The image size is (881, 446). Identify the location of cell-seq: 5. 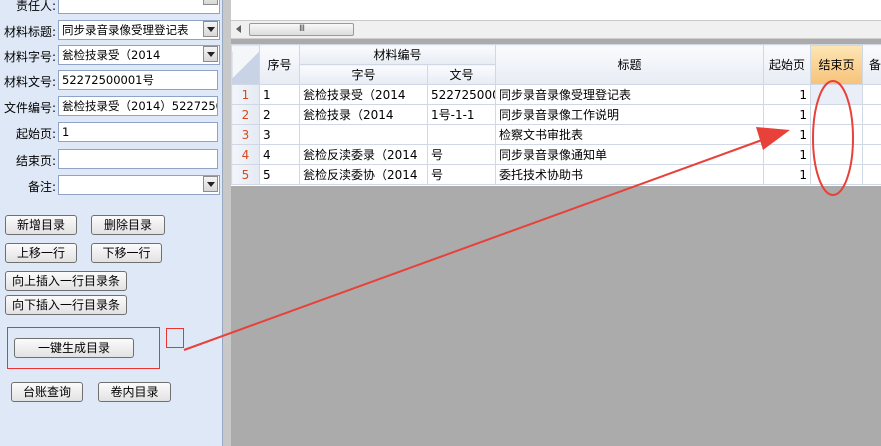
(279, 174).